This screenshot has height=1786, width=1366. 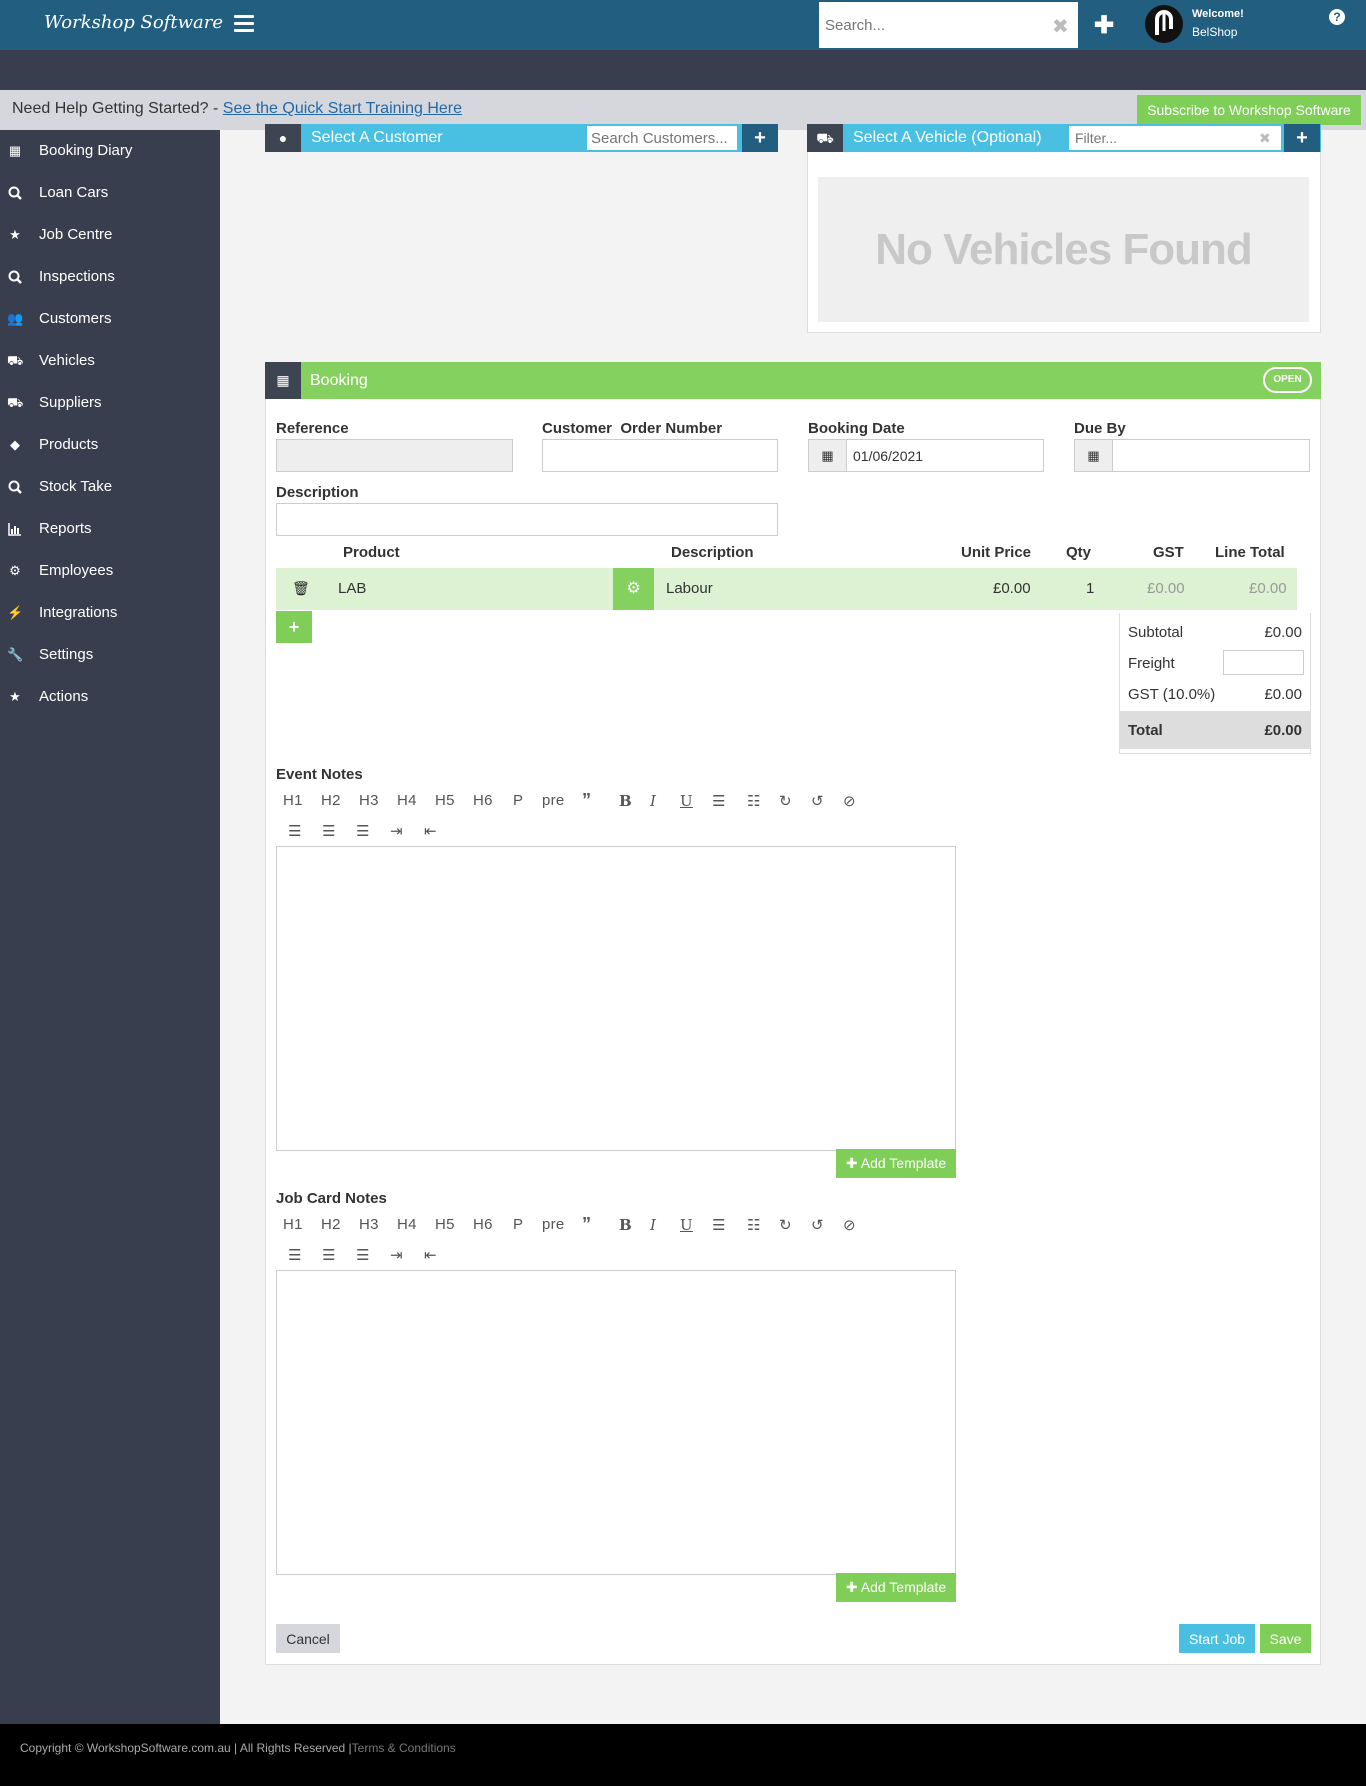 I want to click on event-add-template-button: ✚ Add Template, so click(x=896, y=1163).